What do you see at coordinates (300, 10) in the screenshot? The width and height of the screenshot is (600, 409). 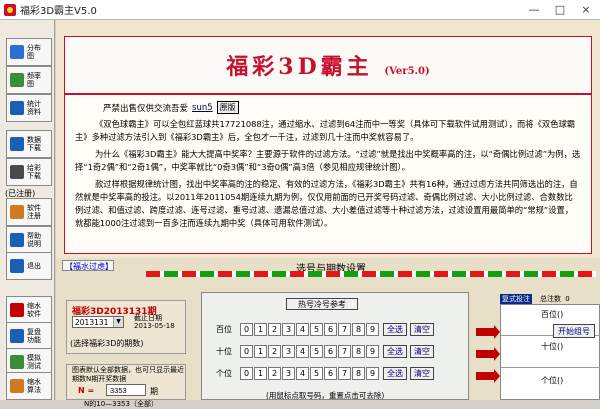 I see `title-bar: 福彩3D霸主V5.0 — □ ×` at bounding box center [300, 10].